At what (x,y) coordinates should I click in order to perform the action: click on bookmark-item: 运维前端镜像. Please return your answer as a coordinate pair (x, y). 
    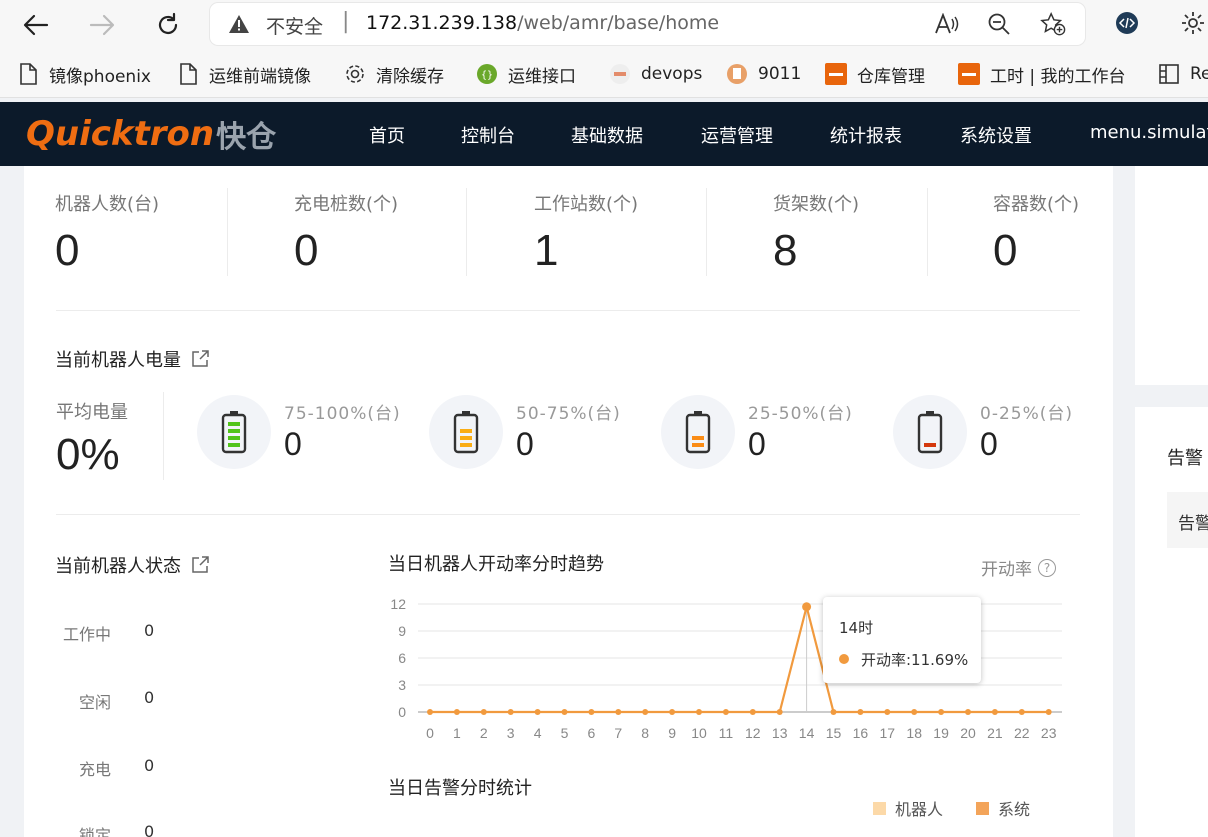
    Looking at the image, I should click on (244, 74).